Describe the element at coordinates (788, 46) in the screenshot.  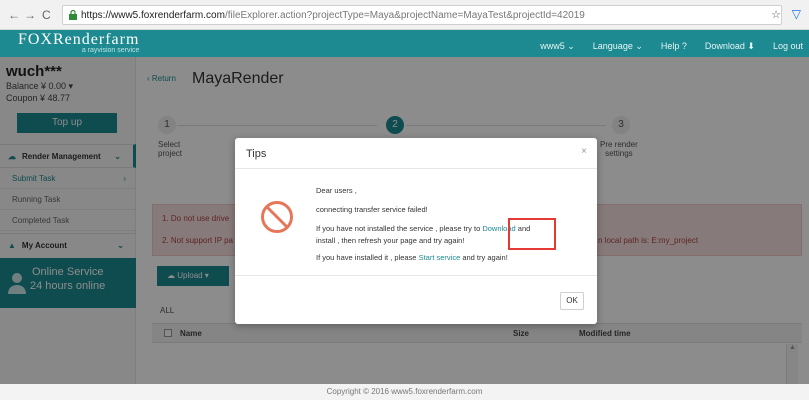
I see `nav-logout: Log out` at that location.